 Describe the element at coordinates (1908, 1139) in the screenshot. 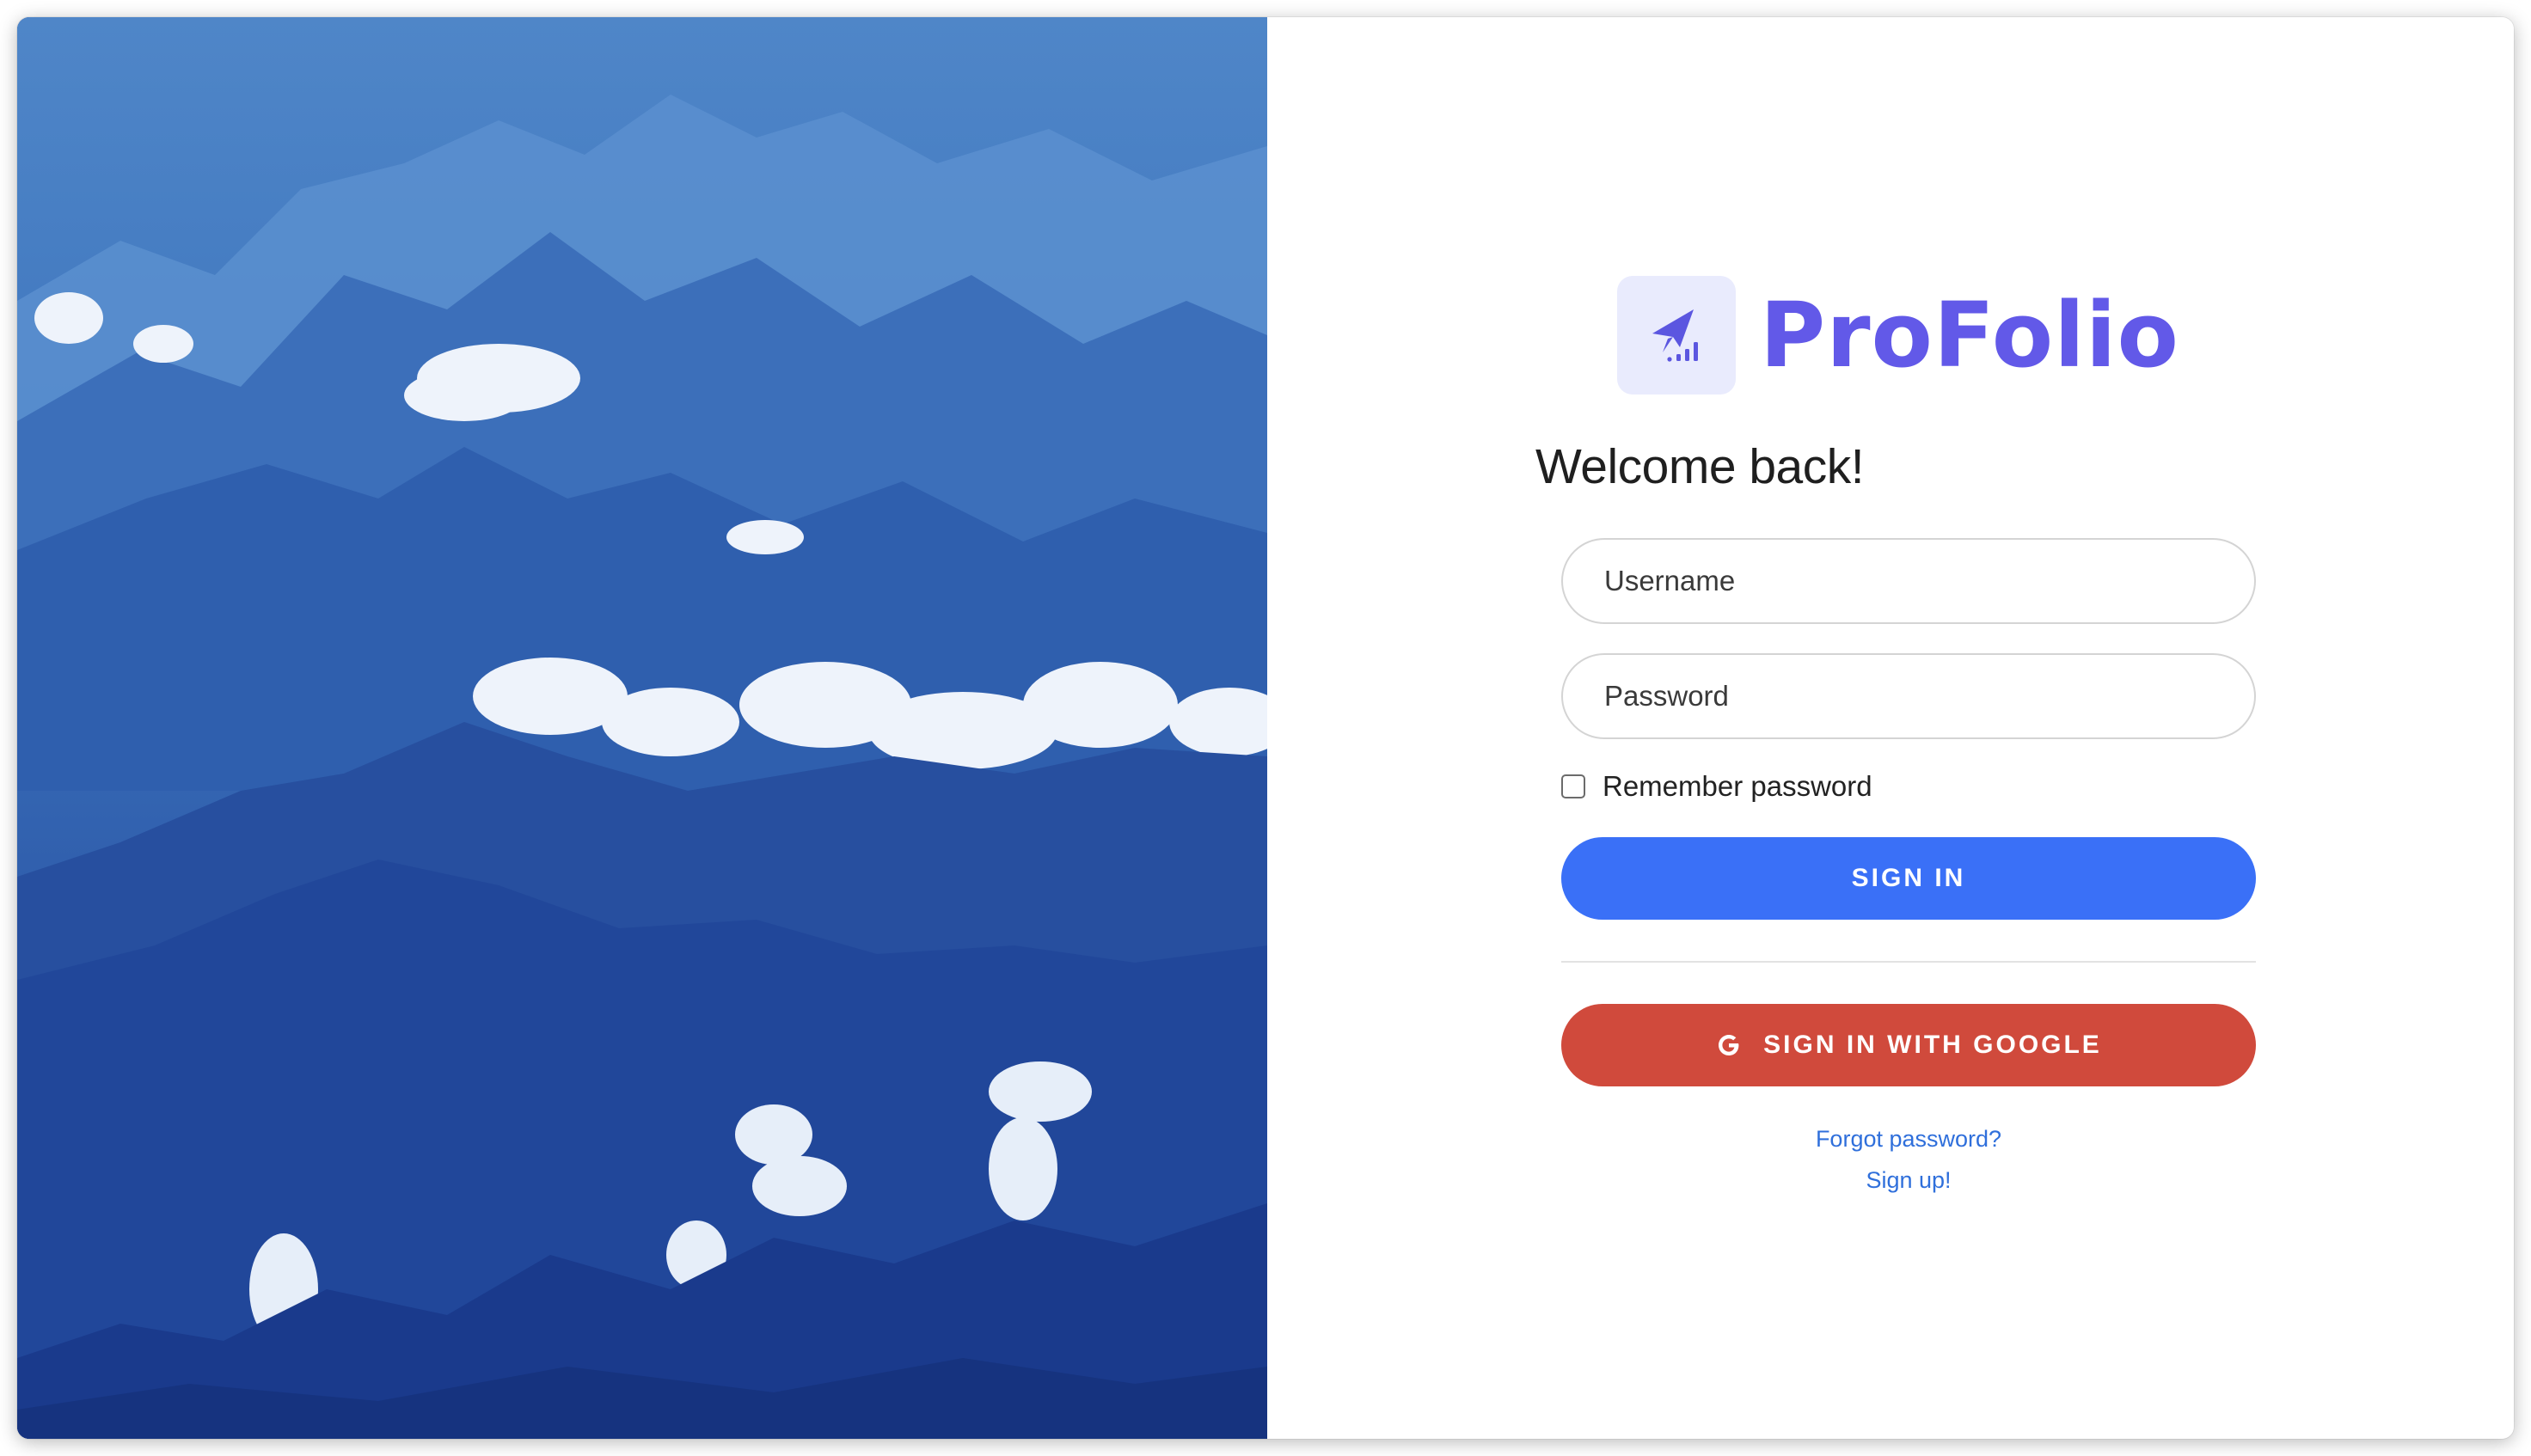

I see `forgot-password-link: Forgot password?` at that location.